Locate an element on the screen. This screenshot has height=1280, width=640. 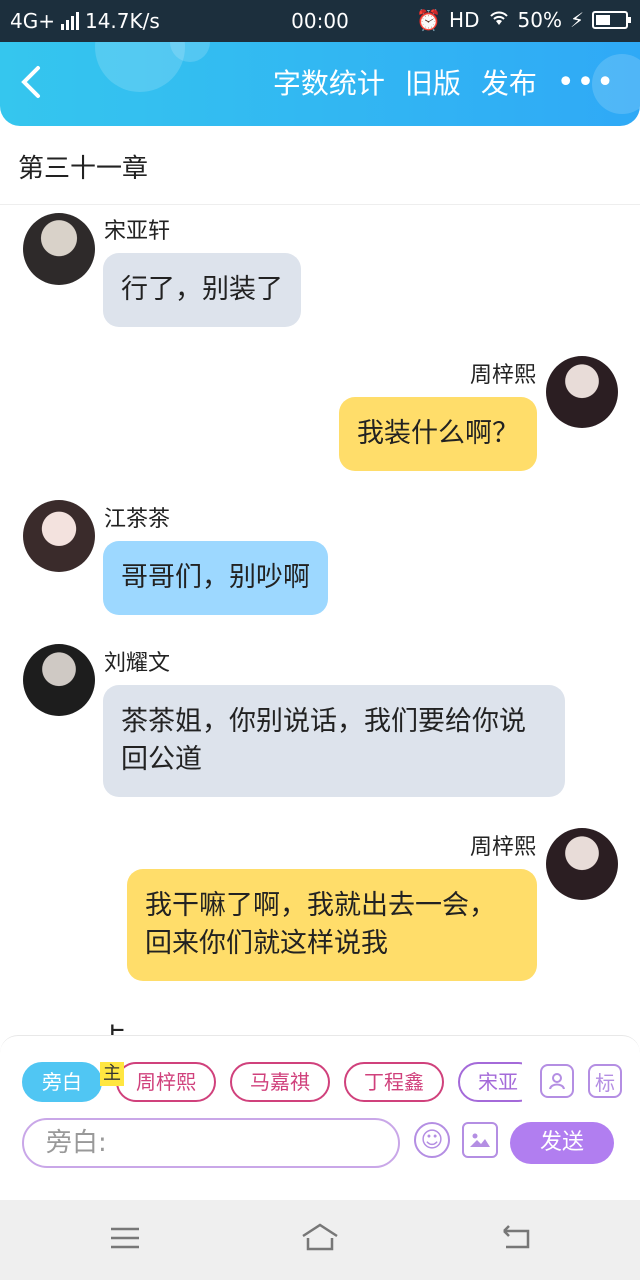
message-bubble: 行了，别装了 is located at coordinates (202, 290).